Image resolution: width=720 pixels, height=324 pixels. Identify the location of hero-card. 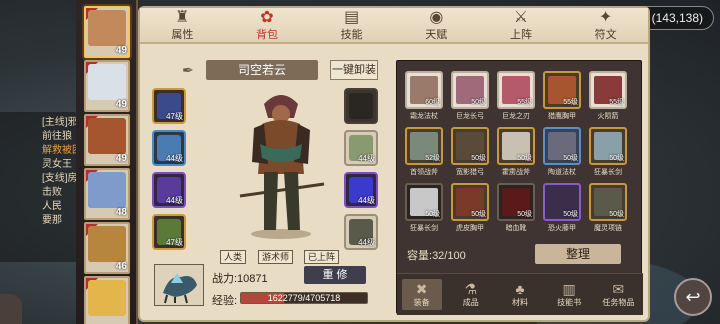
(107, 300).